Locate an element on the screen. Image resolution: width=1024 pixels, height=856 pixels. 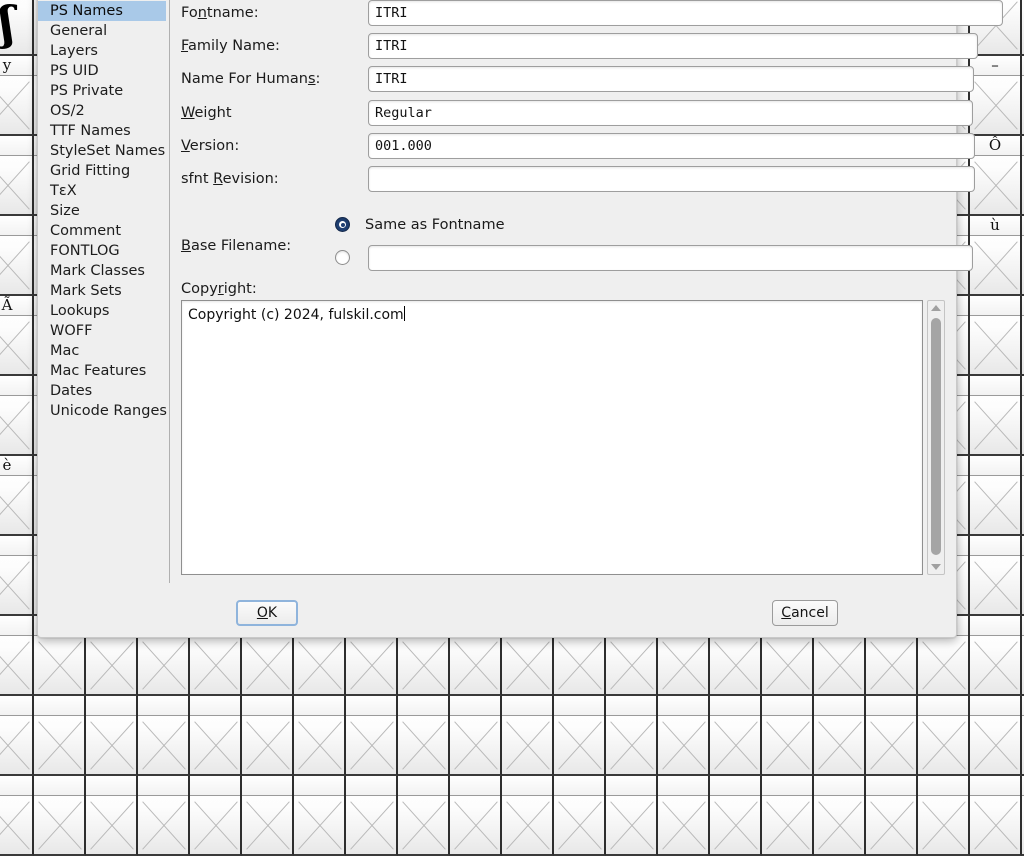
copyright-scrollbar is located at coordinates (936, 437).